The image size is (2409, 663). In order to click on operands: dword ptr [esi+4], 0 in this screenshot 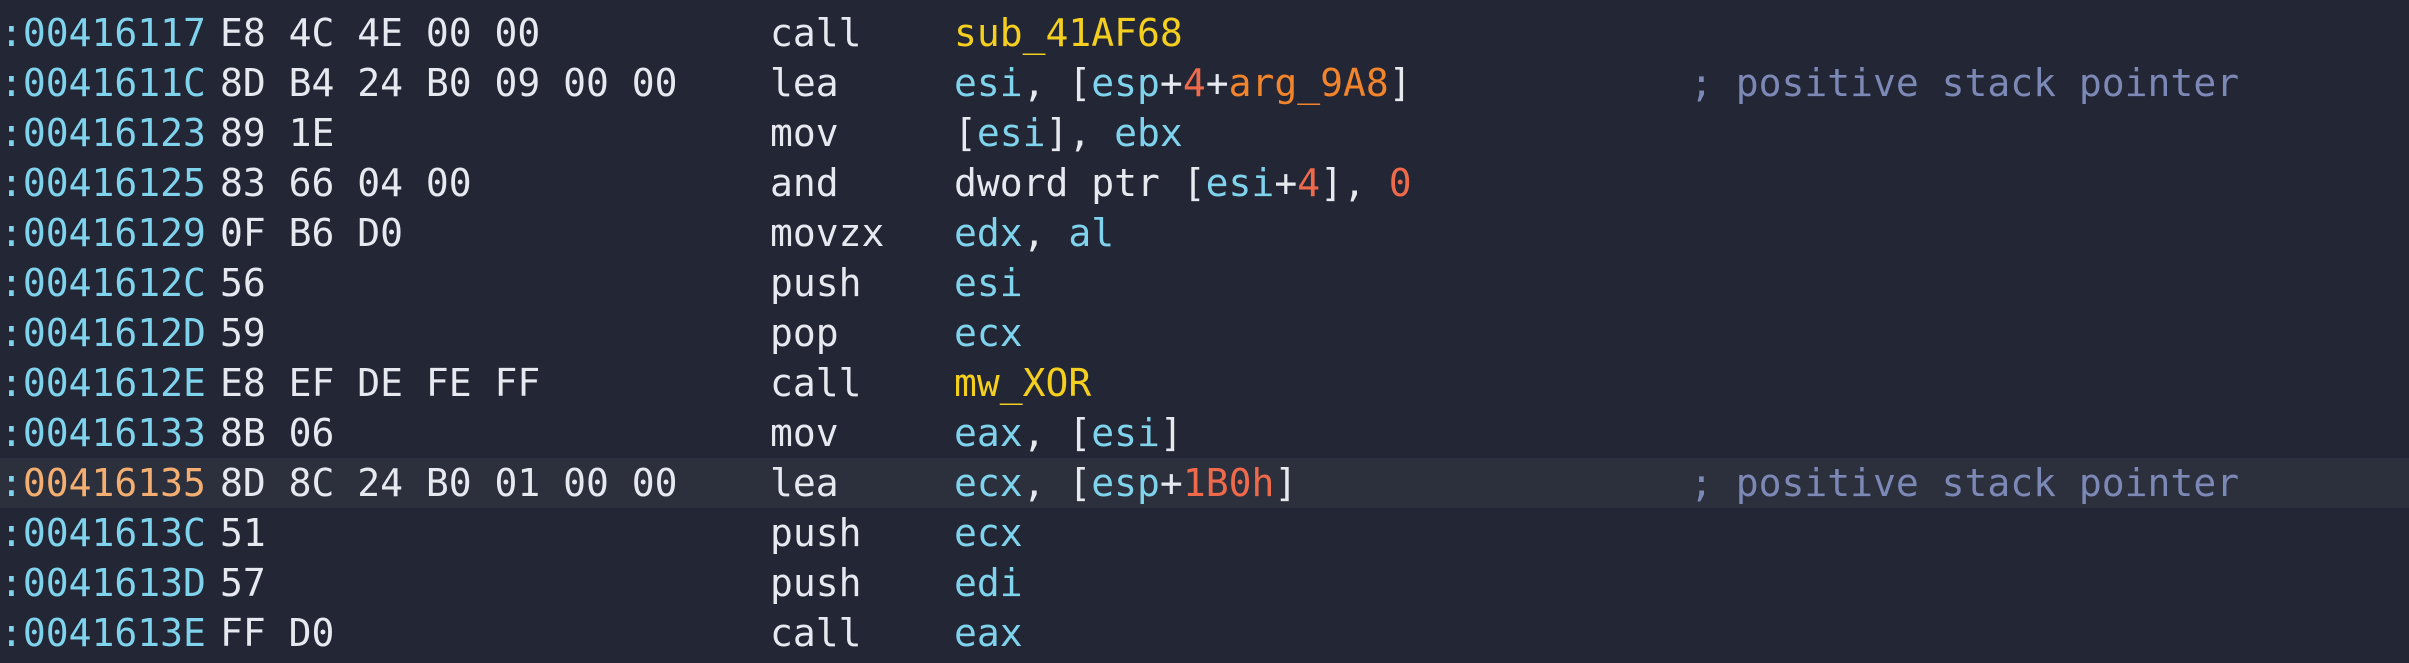, I will do `click(1183, 183)`.